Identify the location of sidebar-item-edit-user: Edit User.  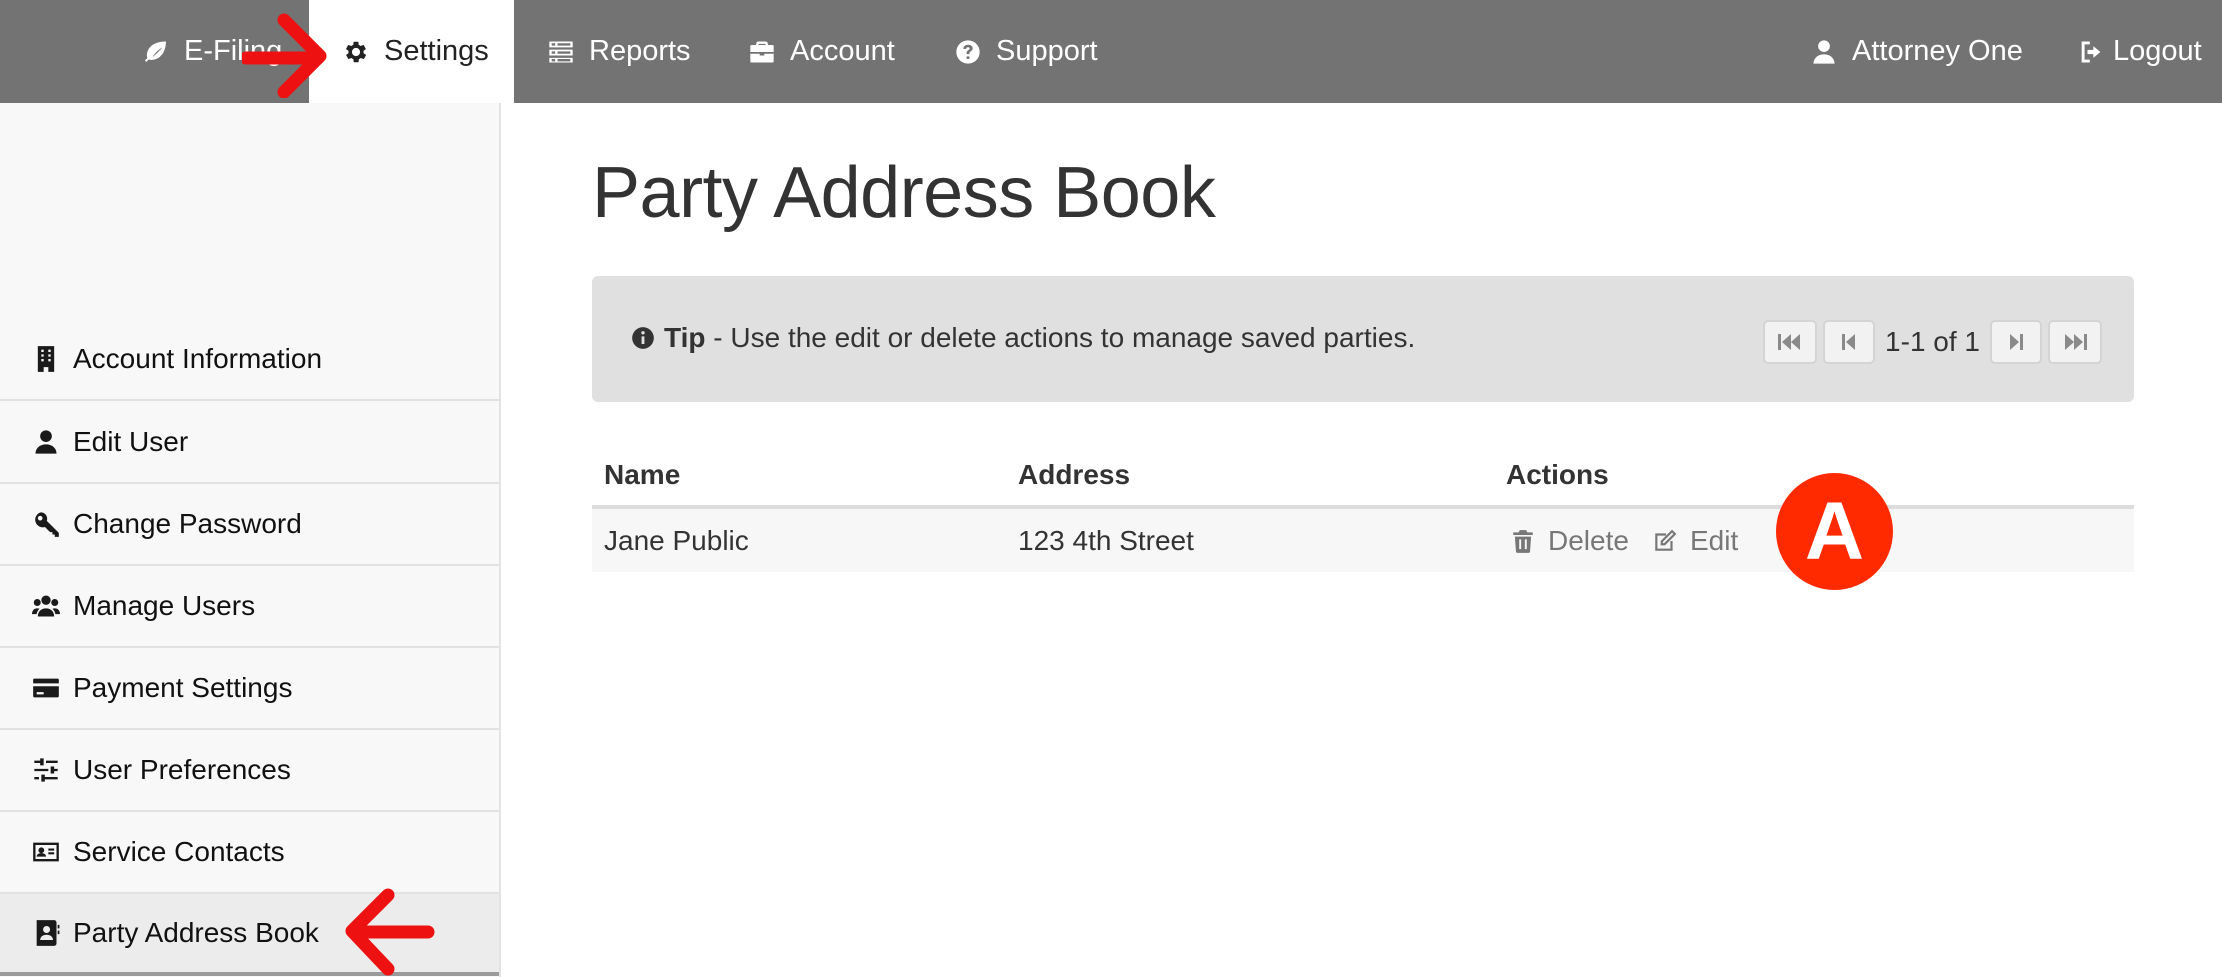
(249, 443).